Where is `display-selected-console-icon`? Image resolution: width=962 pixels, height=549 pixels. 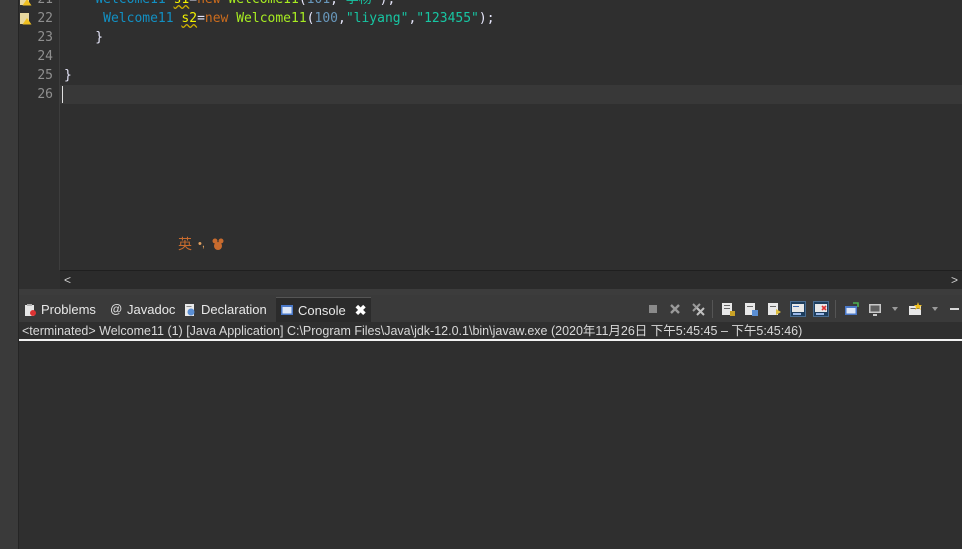
display-selected-console-icon is located at coordinates (875, 309).